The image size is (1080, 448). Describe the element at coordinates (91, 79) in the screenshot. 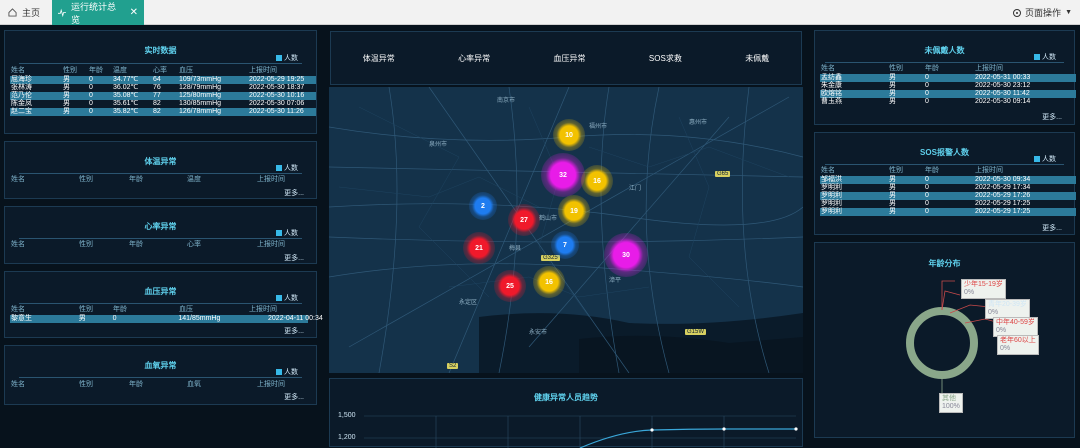

I see `table-cell: 0` at that location.